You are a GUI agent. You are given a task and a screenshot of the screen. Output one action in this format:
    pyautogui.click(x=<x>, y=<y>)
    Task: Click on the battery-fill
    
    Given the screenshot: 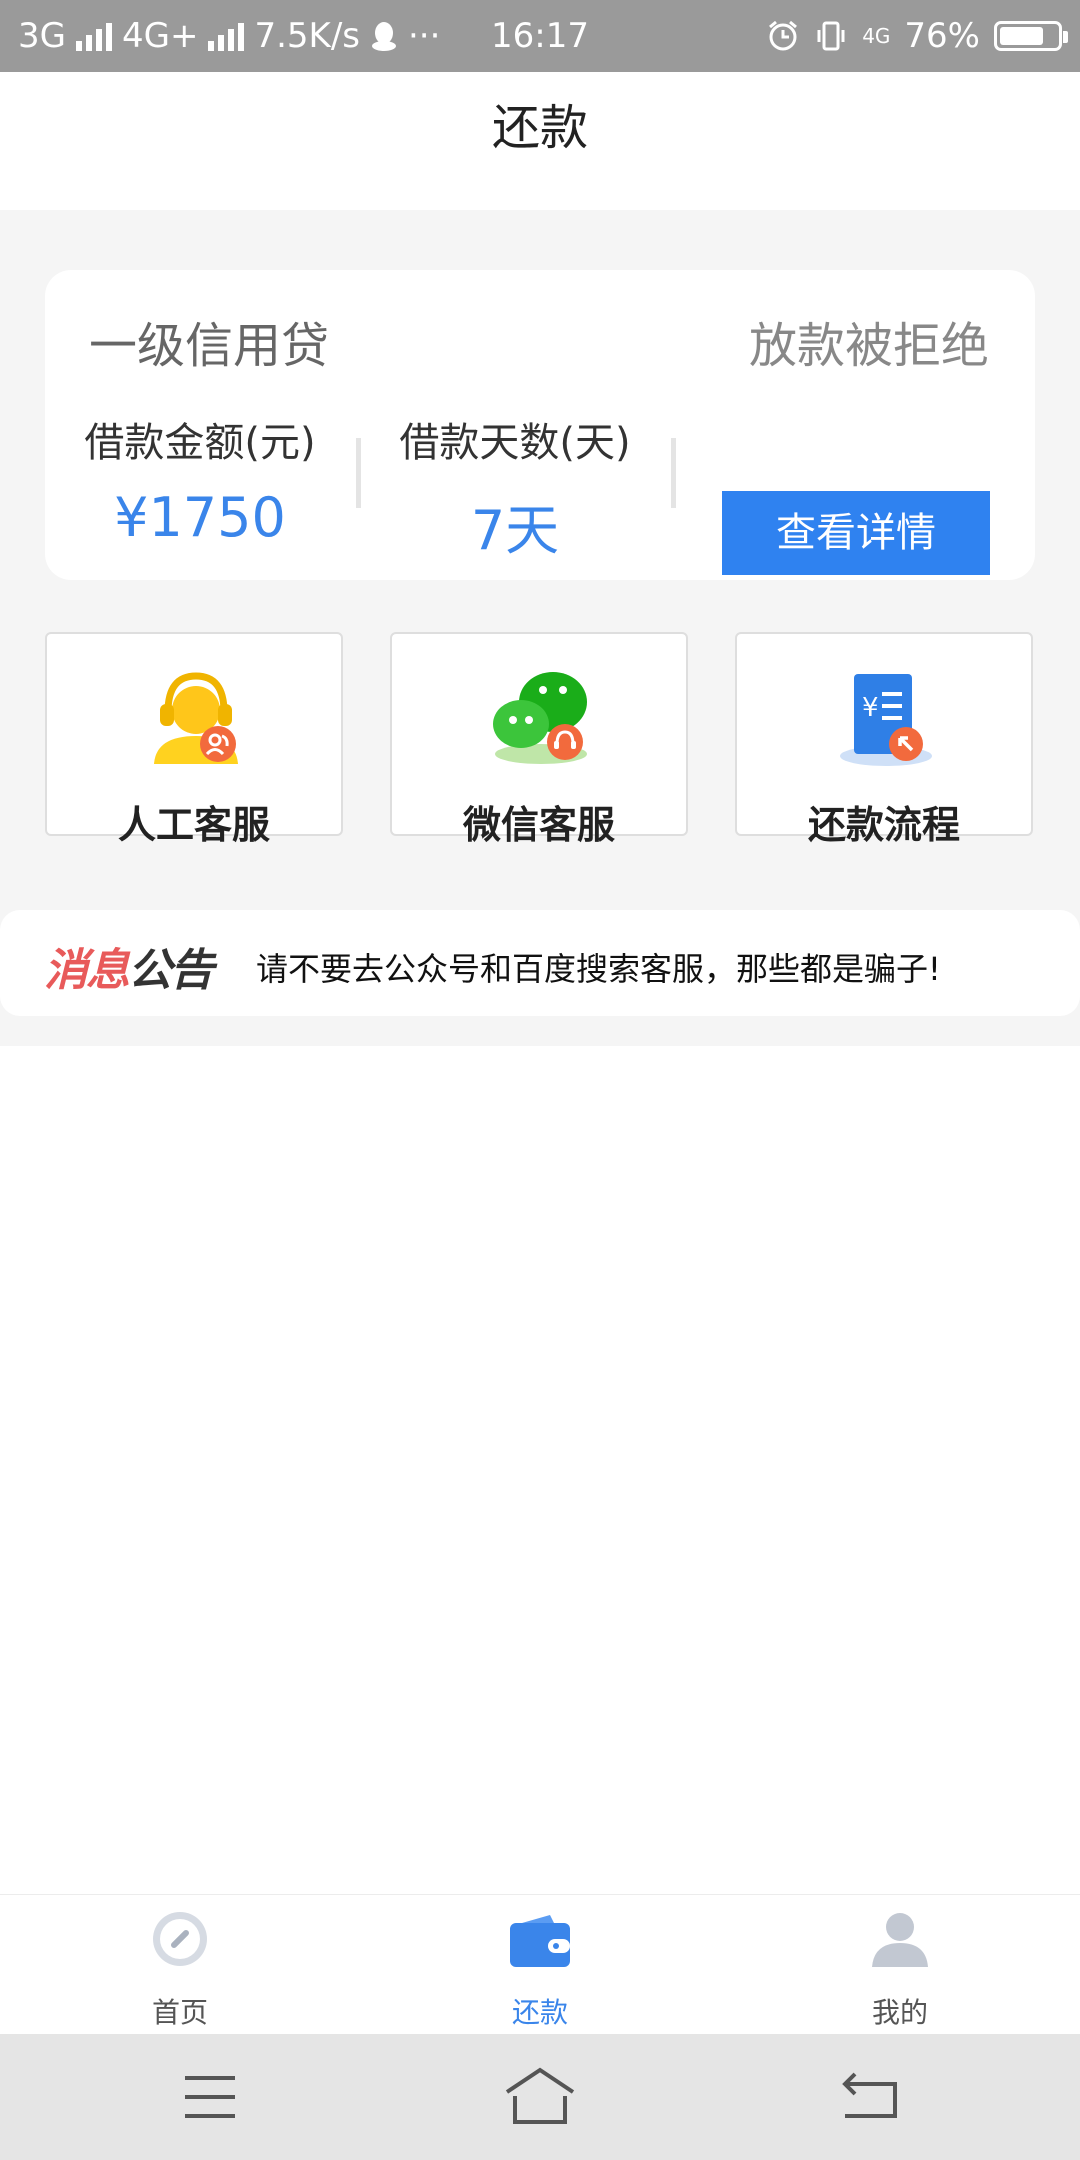 What is the action you would take?
    pyautogui.click(x=1021, y=36)
    